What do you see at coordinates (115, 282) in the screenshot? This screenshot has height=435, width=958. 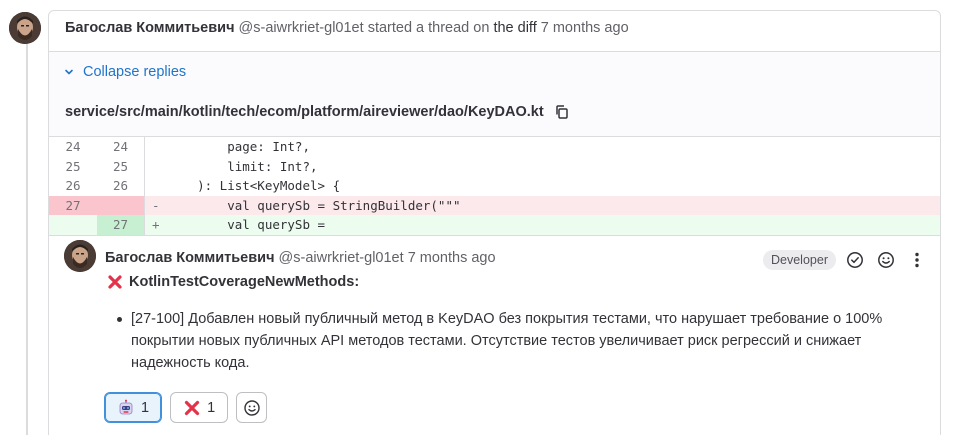 I see `cross-mark-icon` at bounding box center [115, 282].